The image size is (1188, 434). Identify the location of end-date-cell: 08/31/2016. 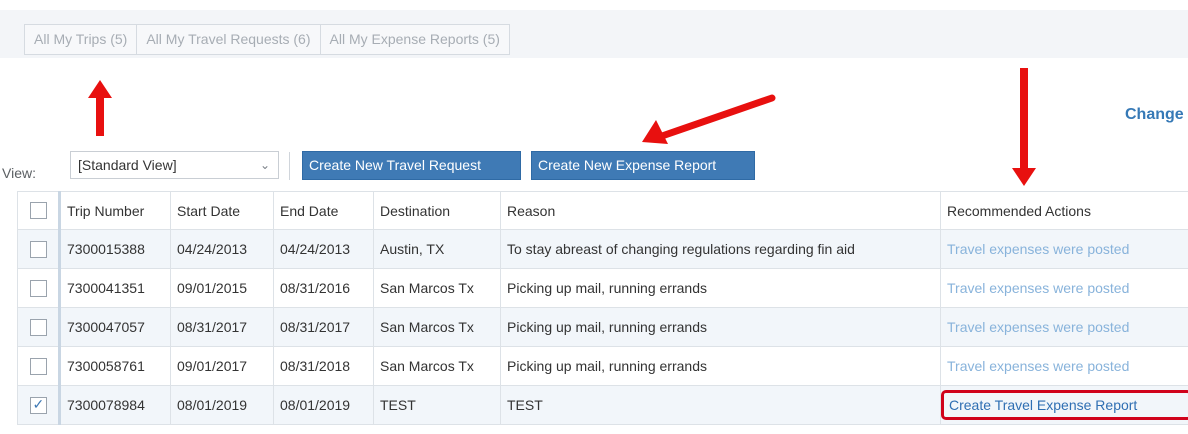
(323, 288).